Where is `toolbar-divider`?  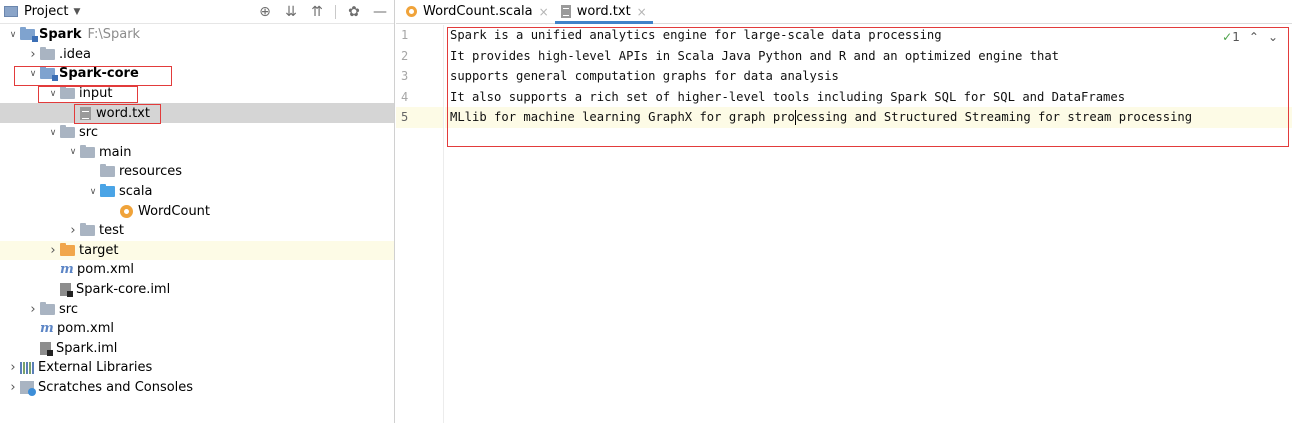
toolbar-divider is located at coordinates (335, 12).